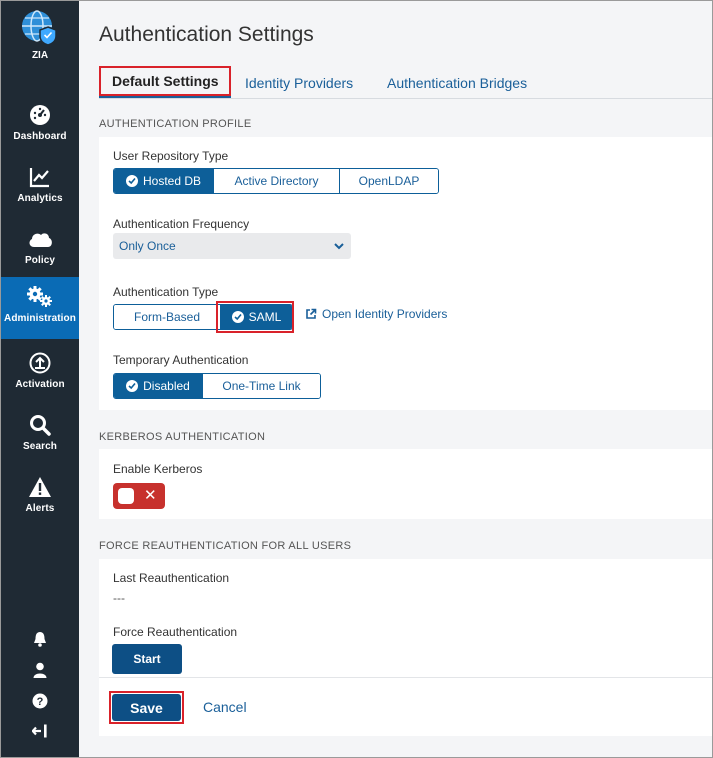 This screenshot has height=758, width=713. I want to click on sidebar-item-administration: Administration, so click(40, 308).